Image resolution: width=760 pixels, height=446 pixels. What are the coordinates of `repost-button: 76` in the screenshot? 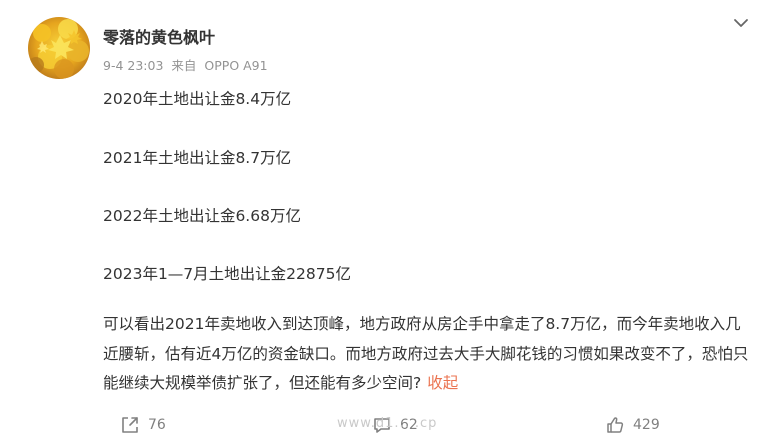 It's located at (143, 425).